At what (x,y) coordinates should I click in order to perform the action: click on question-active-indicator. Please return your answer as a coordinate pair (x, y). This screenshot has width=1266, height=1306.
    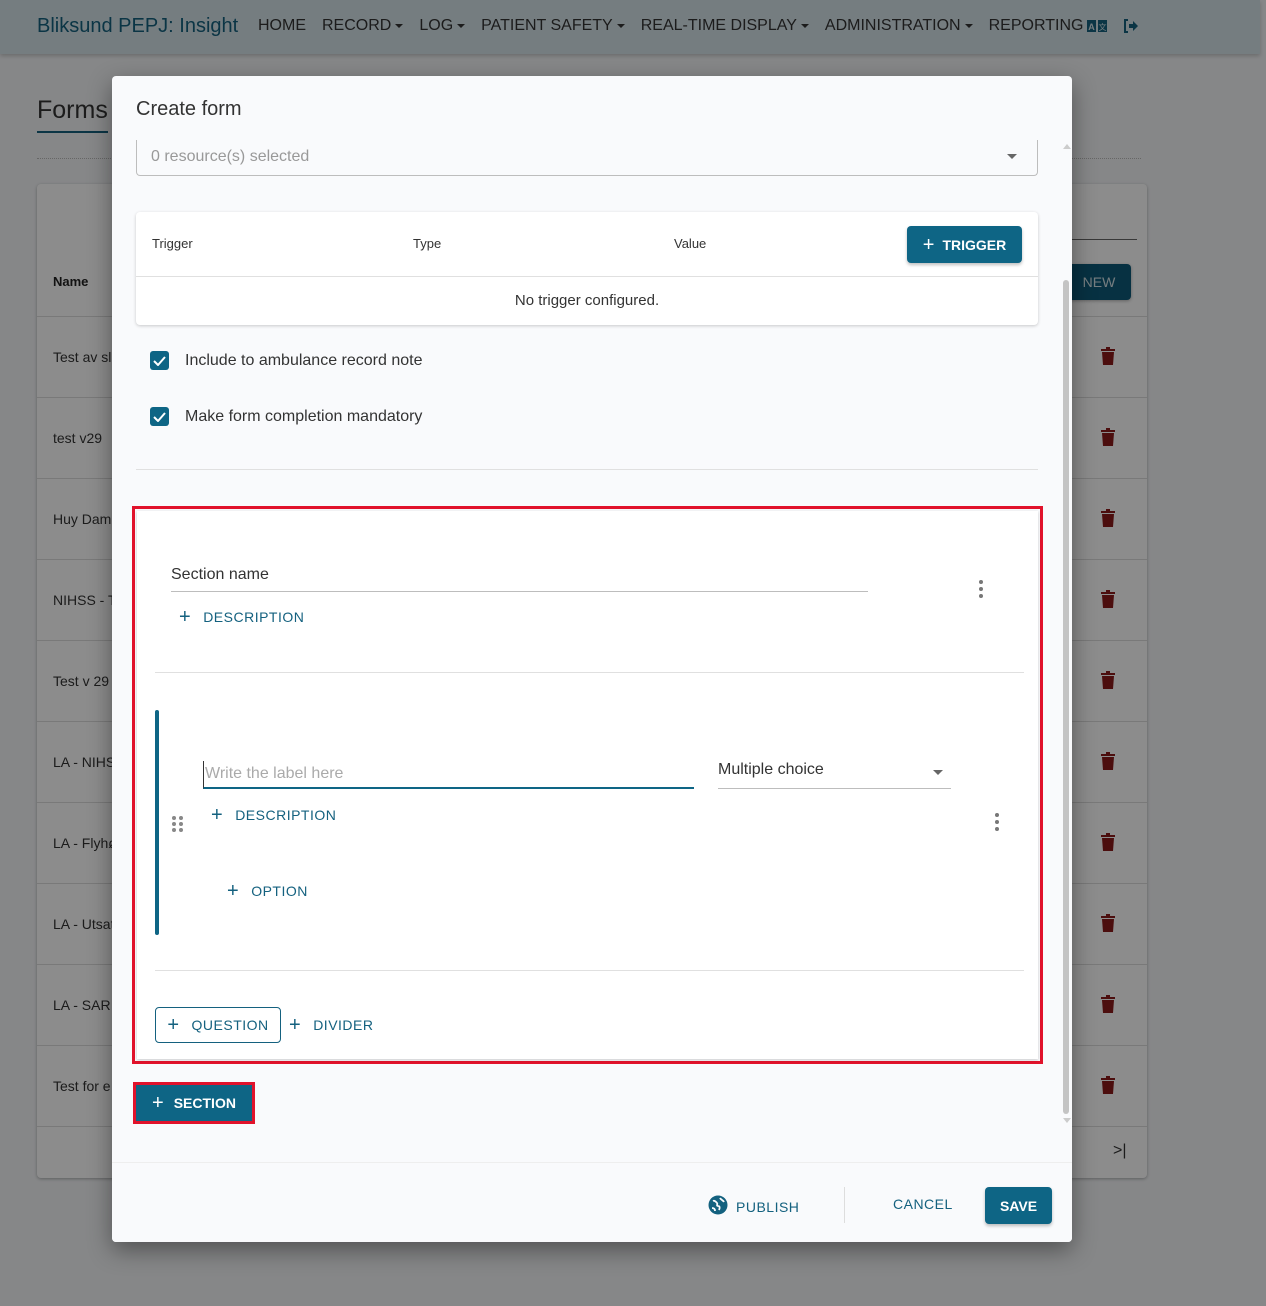
    Looking at the image, I should click on (157, 822).